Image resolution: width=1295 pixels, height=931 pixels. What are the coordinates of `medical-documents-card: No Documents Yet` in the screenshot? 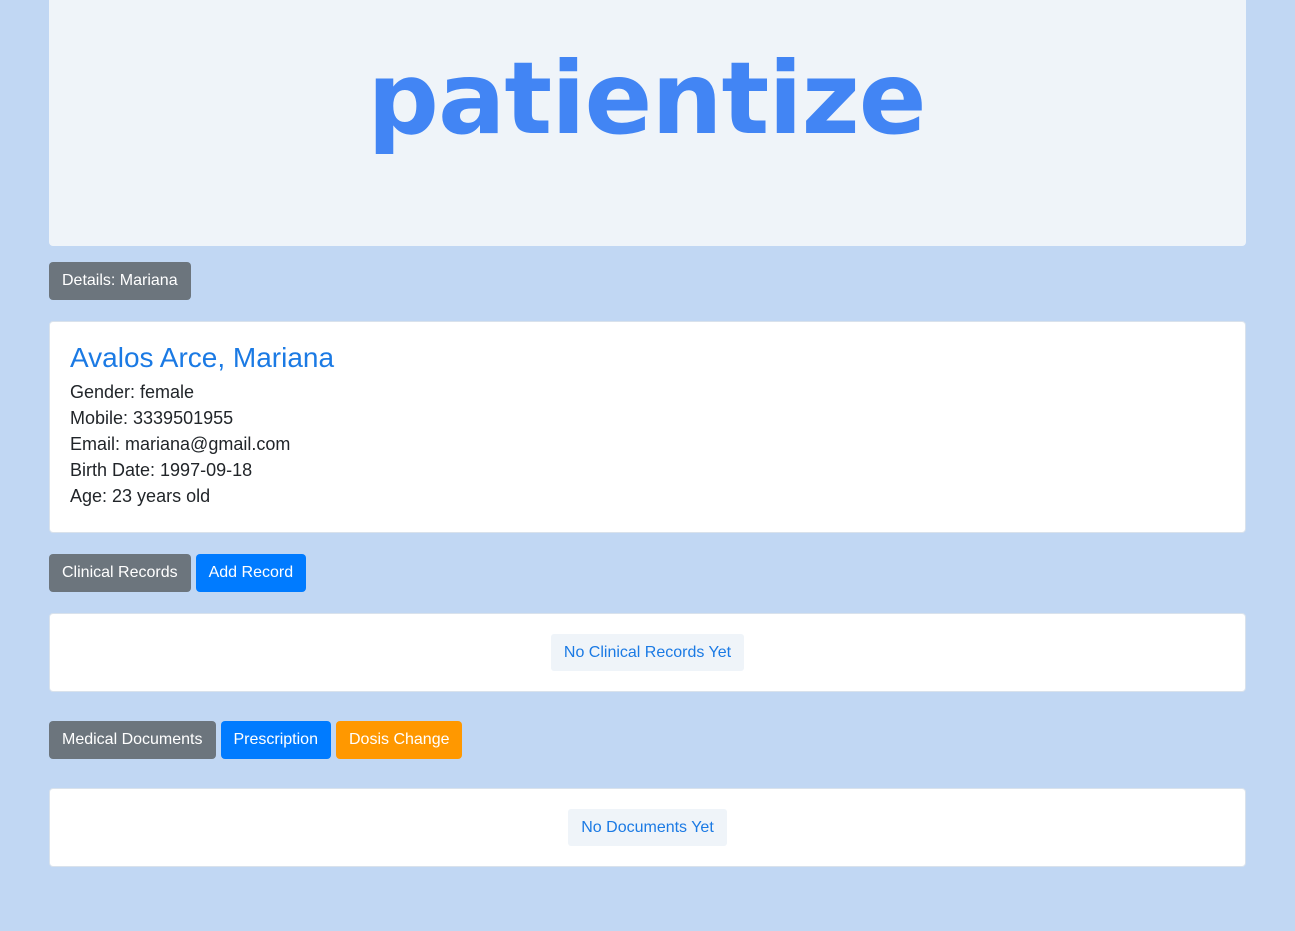 It's located at (647, 827).